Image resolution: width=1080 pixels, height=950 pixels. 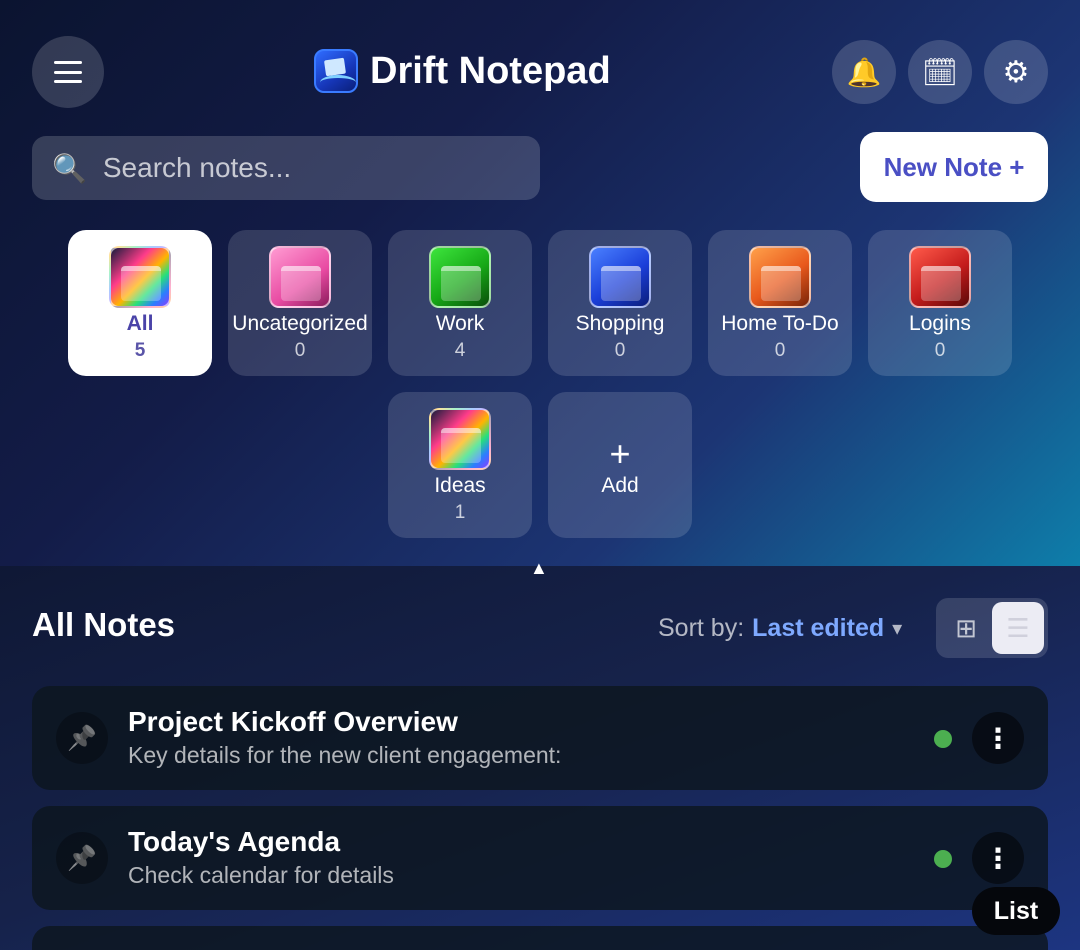 What do you see at coordinates (293, 721) in the screenshot?
I see `note-title: Project Kickoff Overview` at bounding box center [293, 721].